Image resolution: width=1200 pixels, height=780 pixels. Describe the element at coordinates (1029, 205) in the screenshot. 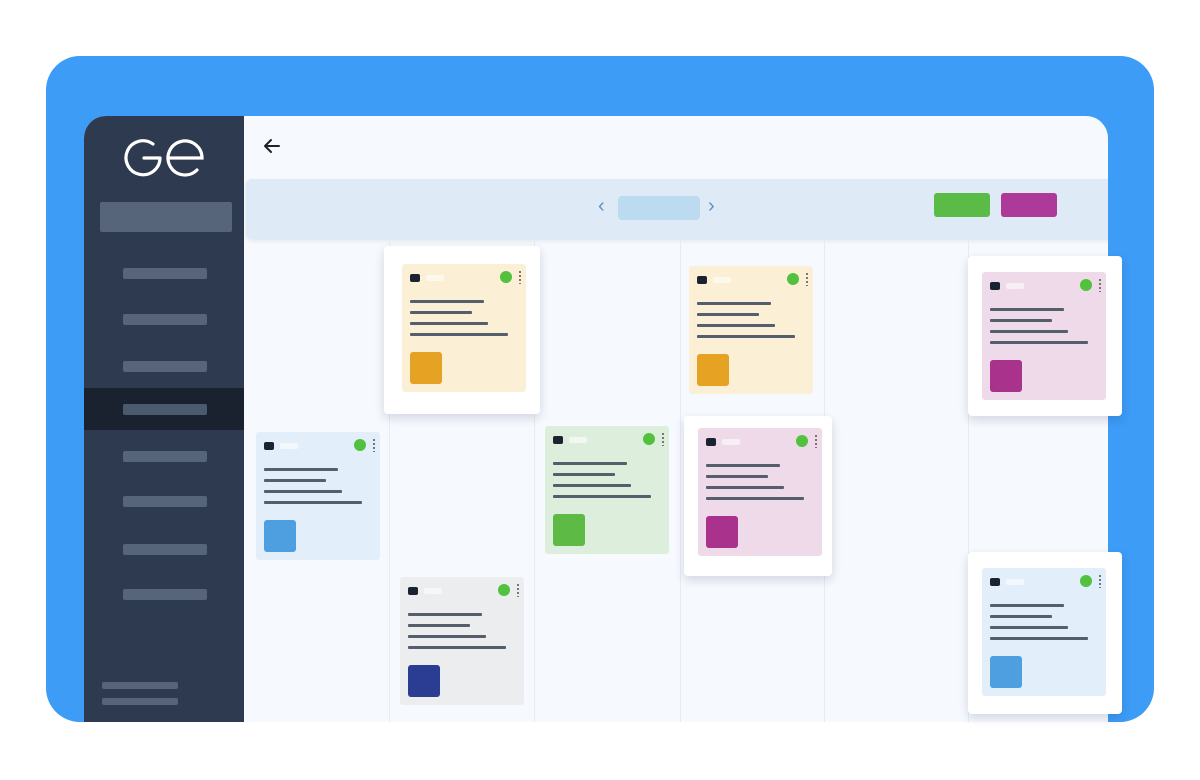

I see `magenta-action-button` at that location.